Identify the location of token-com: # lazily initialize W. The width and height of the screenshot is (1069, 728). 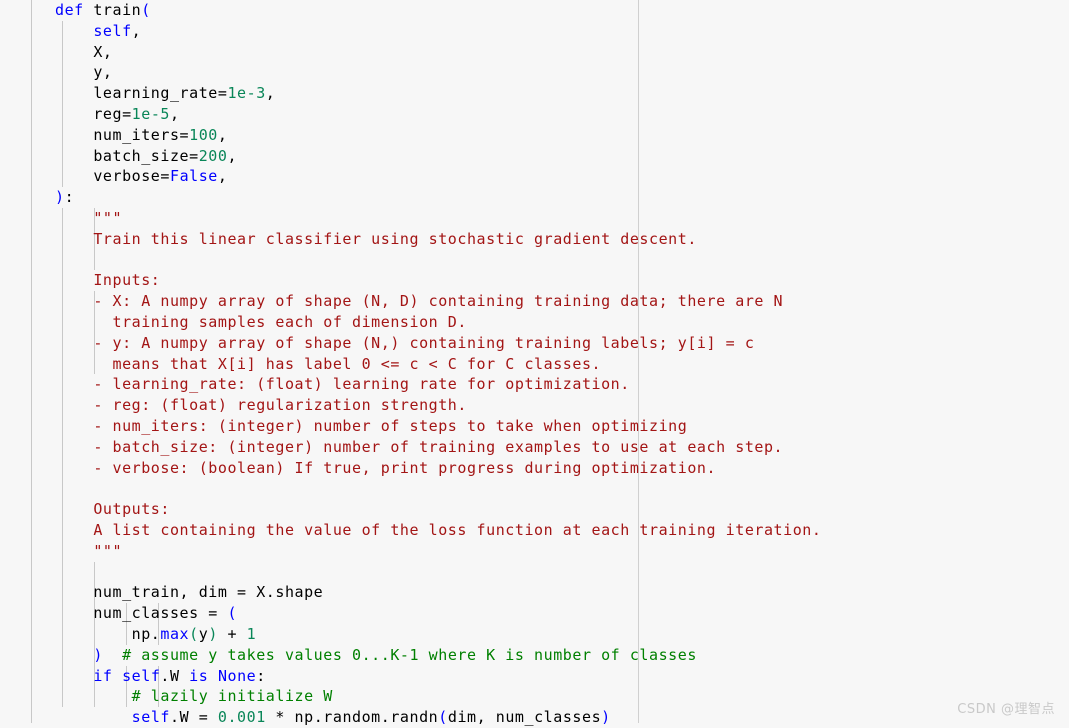
(194, 696).